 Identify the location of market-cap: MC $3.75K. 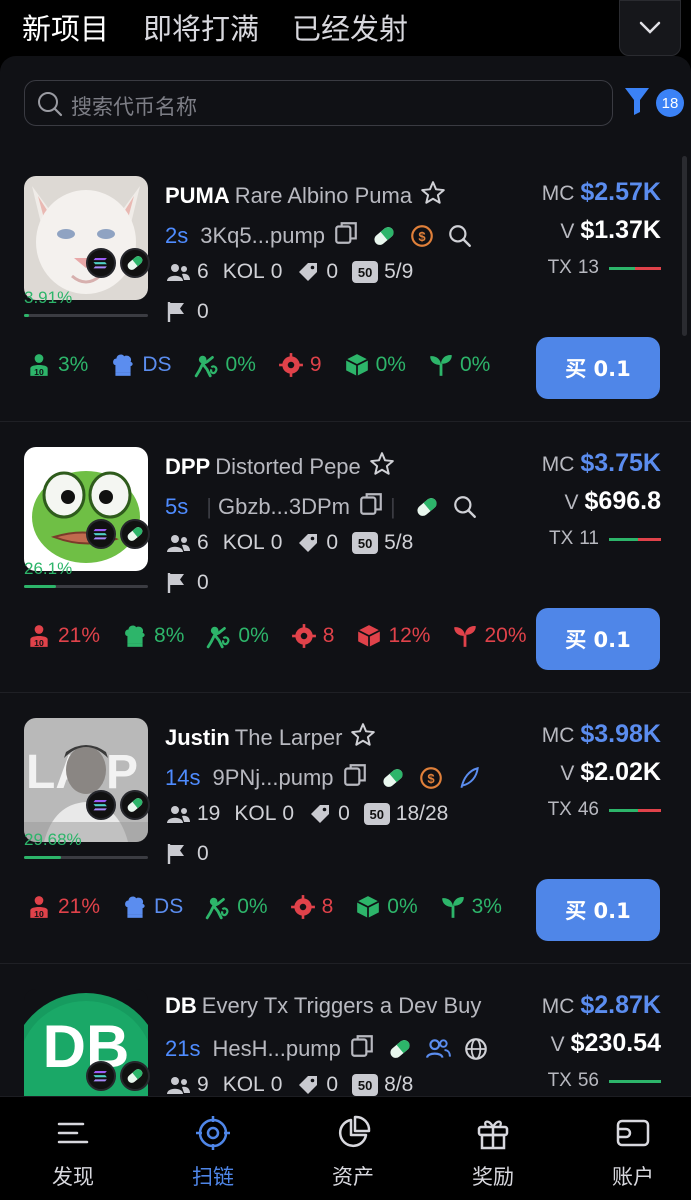
(571, 463).